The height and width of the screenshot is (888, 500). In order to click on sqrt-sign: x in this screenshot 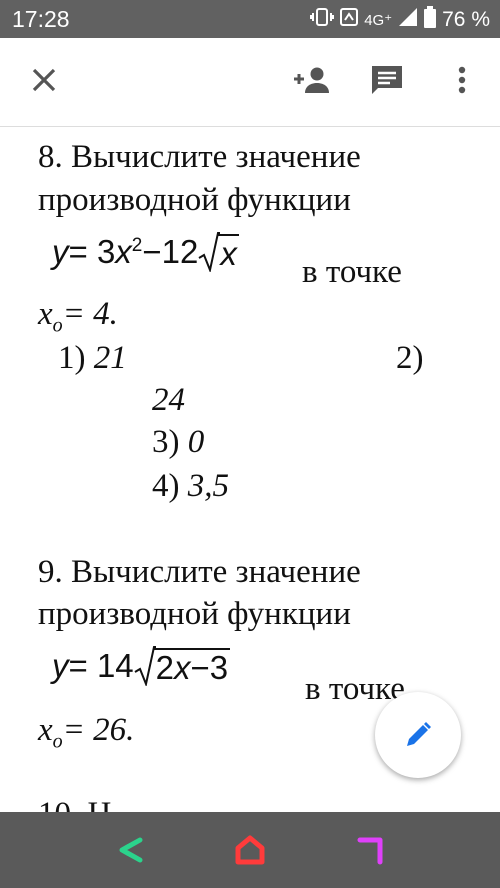, I will do `click(218, 252)`.